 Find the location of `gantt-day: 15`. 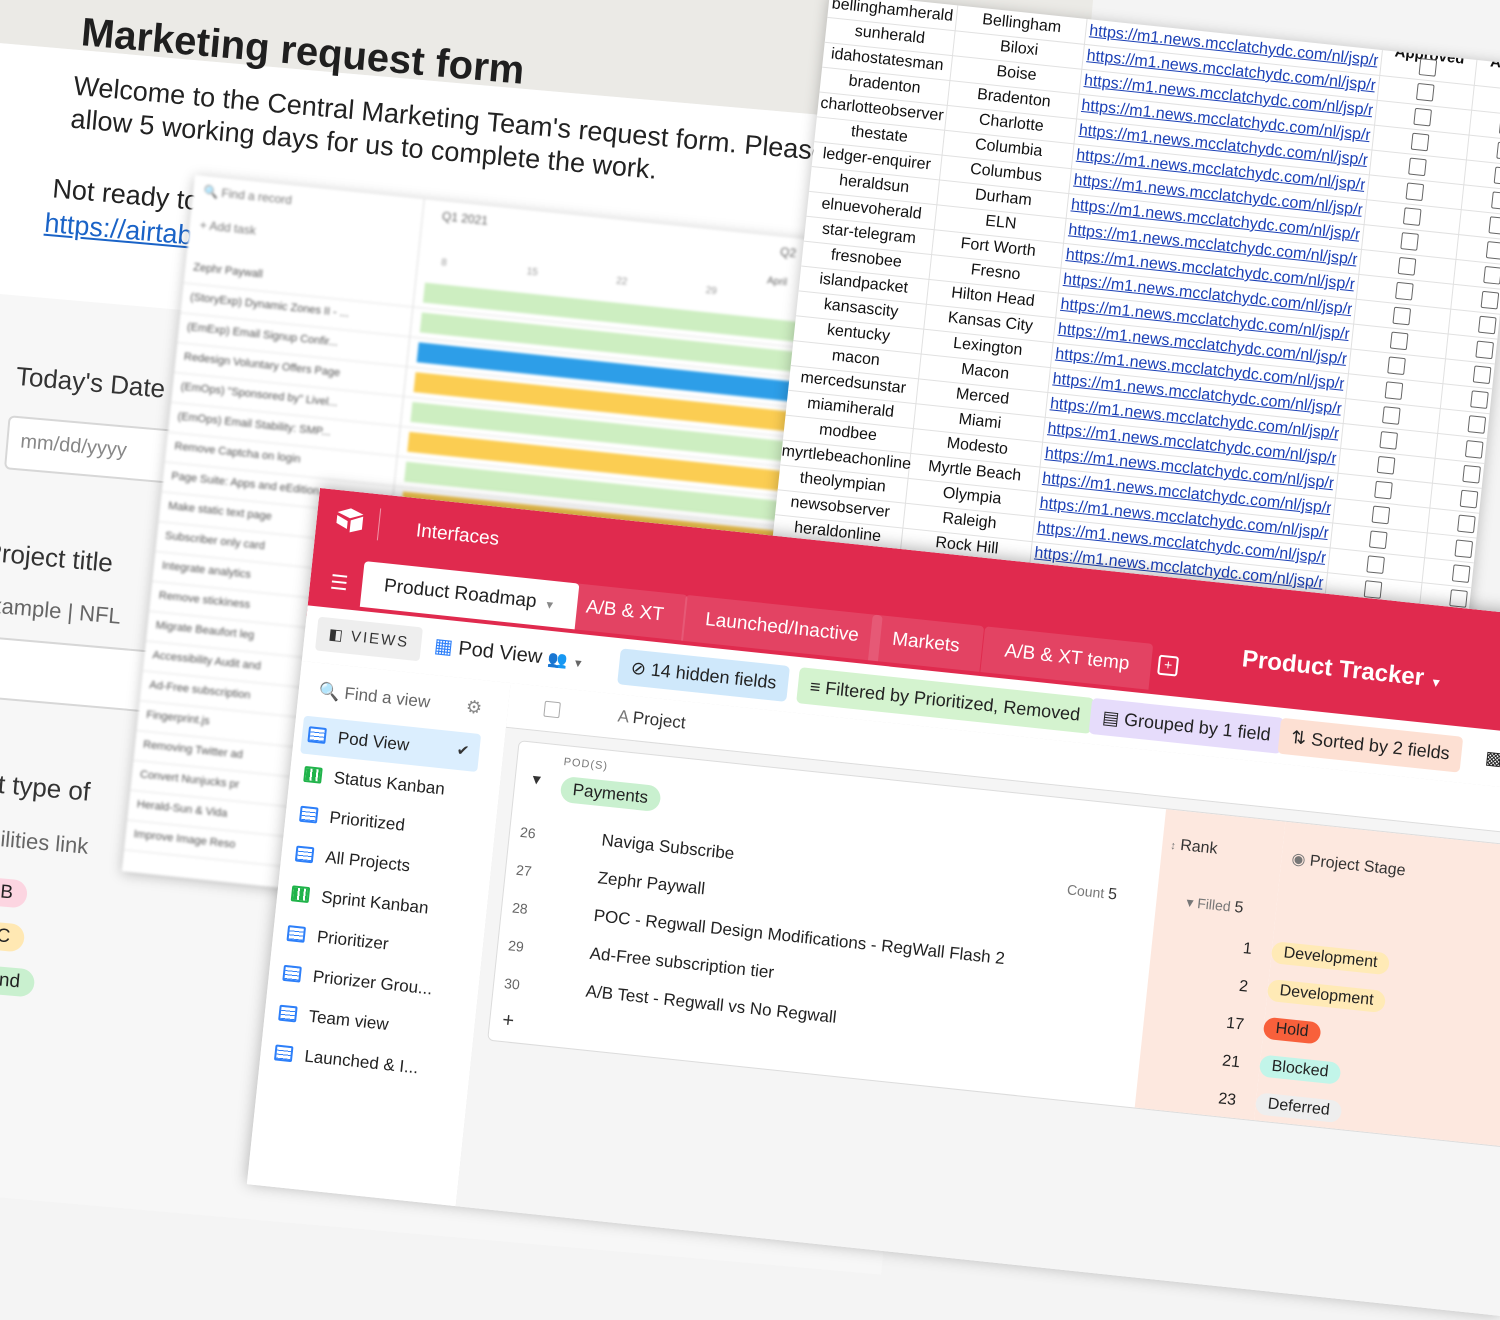

gantt-day: 15 is located at coordinates (532, 272).